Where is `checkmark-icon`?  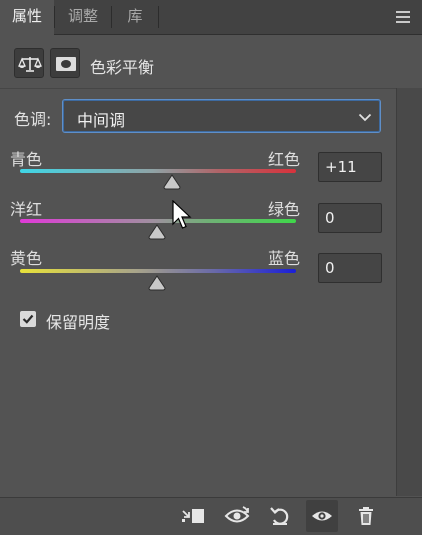 checkmark-icon is located at coordinates (28, 319).